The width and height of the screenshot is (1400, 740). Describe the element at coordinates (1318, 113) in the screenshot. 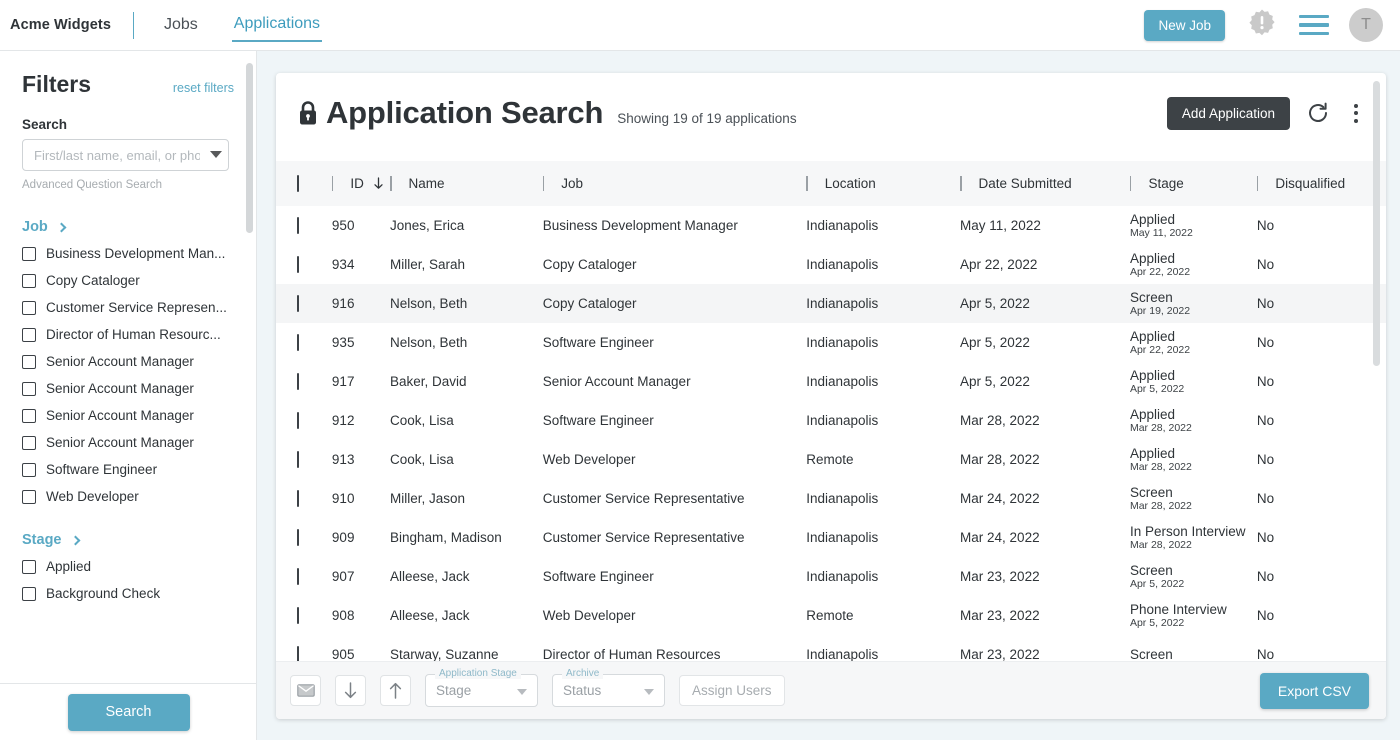

I see `refresh-icon` at that location.